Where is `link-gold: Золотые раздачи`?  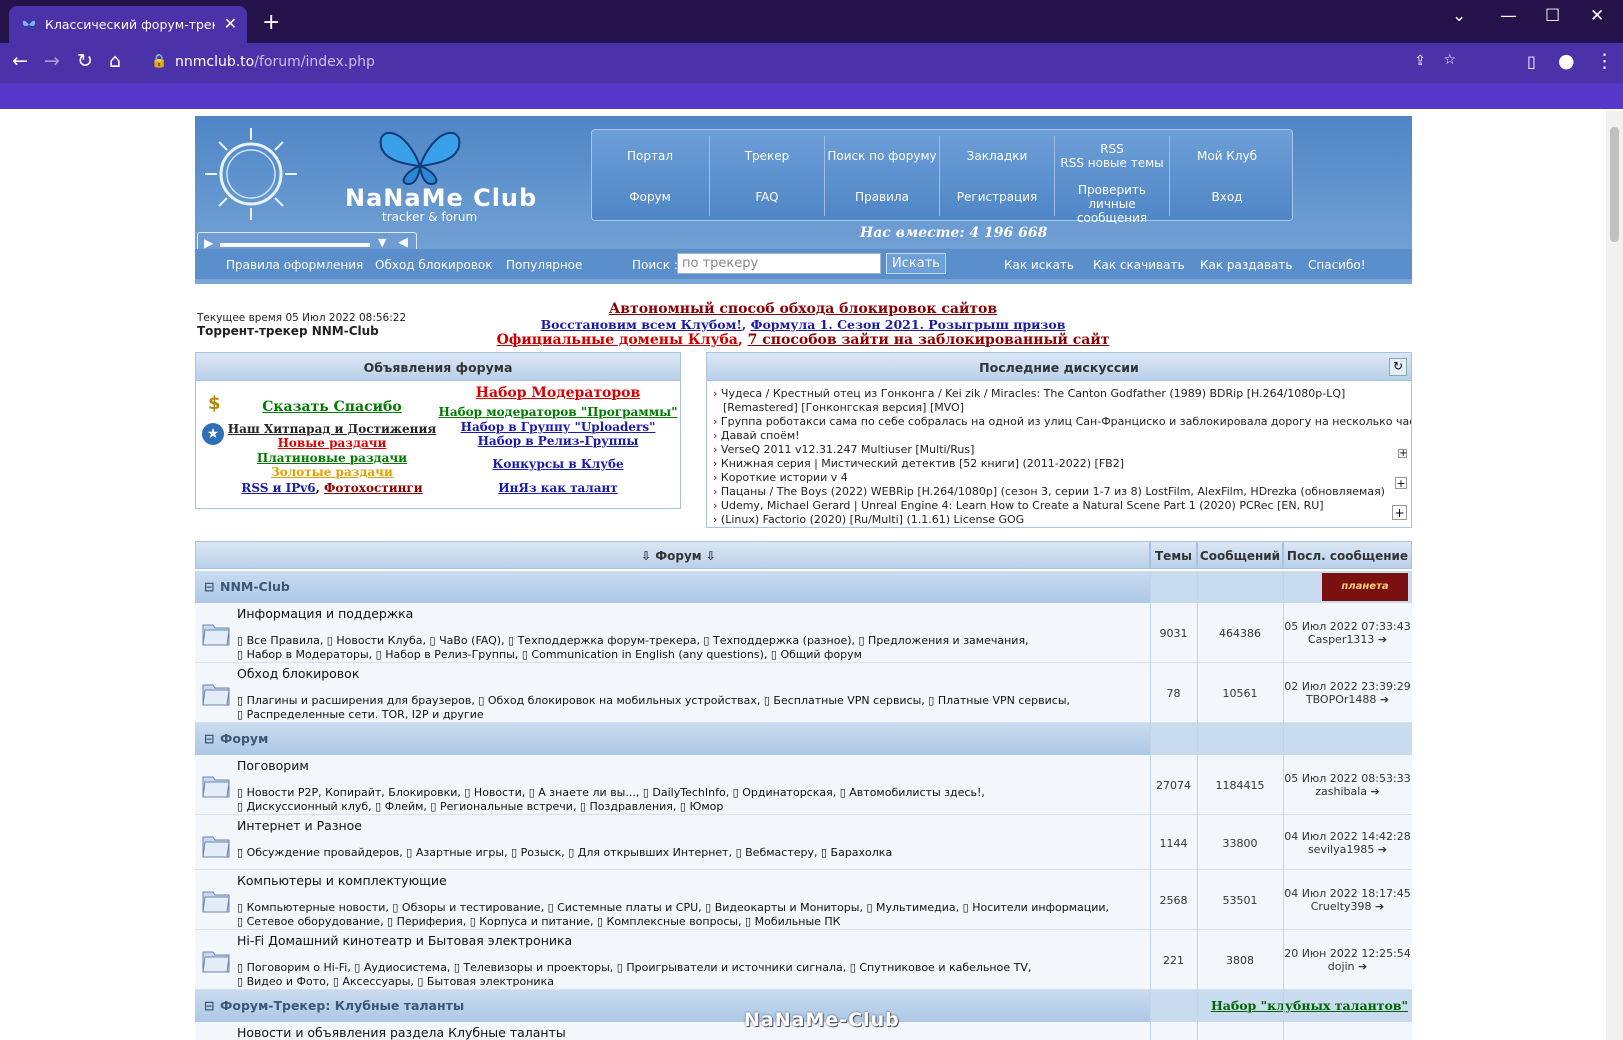
link-gold: Золотые раздачи is located at coordinates (332, 472).